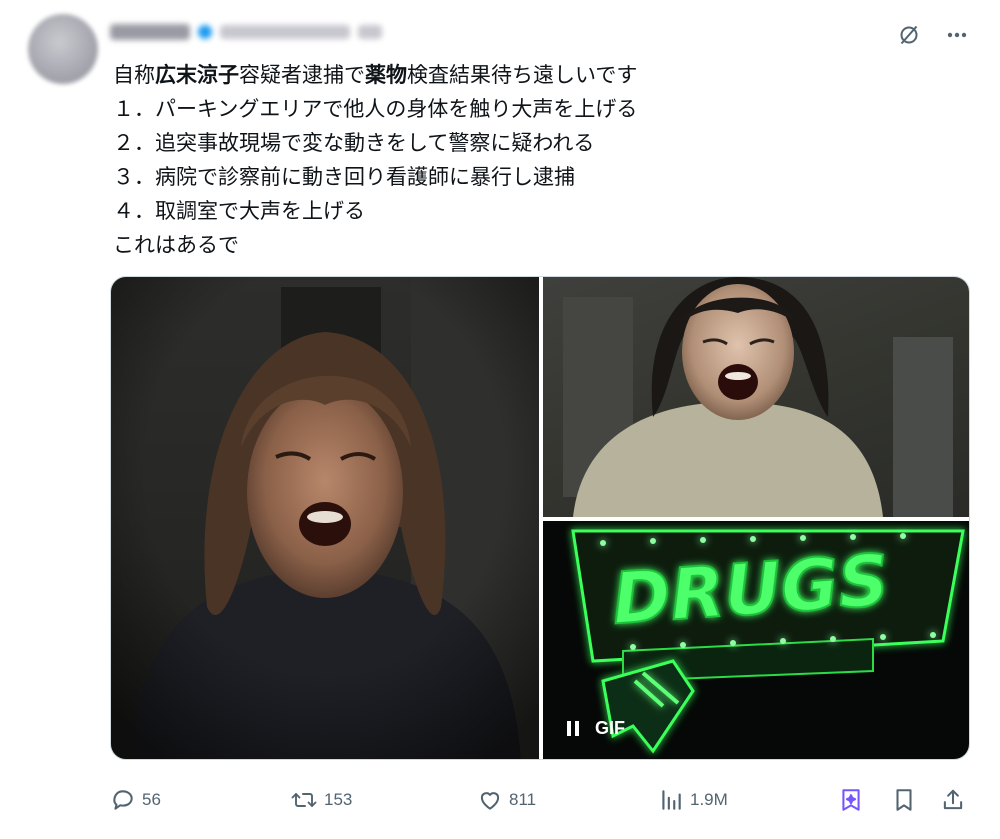 The height and width of the screenshot is (839, 1000). What do you see at coordinates (709, 799) in the screenshot?
I see `views-count: 1.9M` at bounding box center [709, 799].